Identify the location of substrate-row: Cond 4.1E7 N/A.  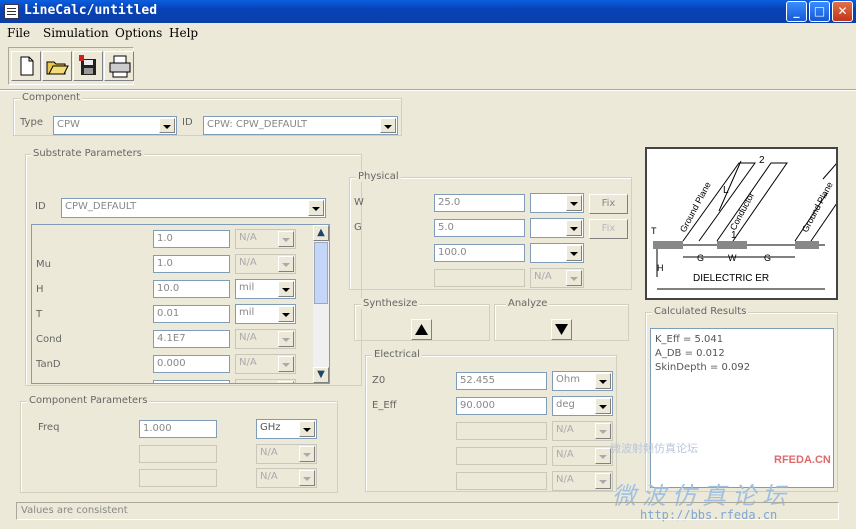
(172, 340).